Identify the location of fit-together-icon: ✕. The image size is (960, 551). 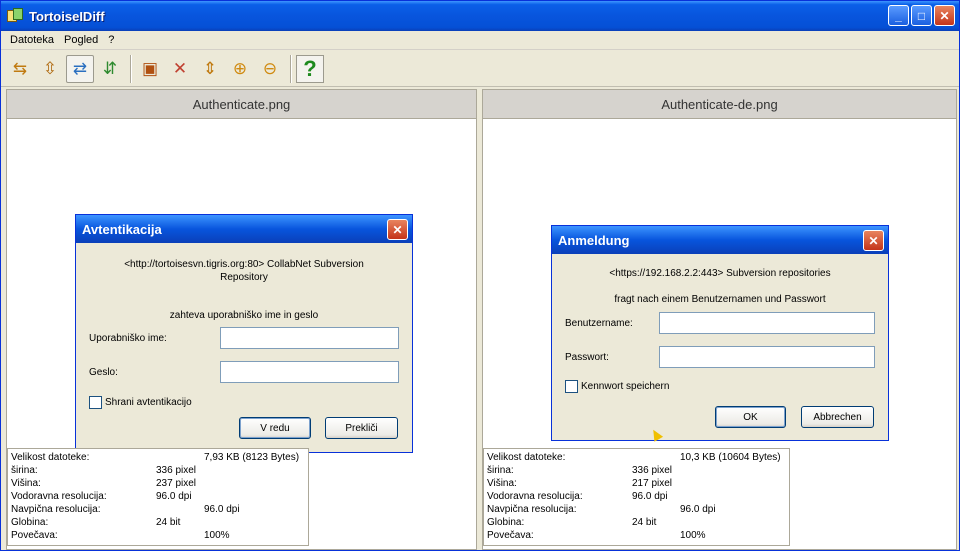
(180, 69).